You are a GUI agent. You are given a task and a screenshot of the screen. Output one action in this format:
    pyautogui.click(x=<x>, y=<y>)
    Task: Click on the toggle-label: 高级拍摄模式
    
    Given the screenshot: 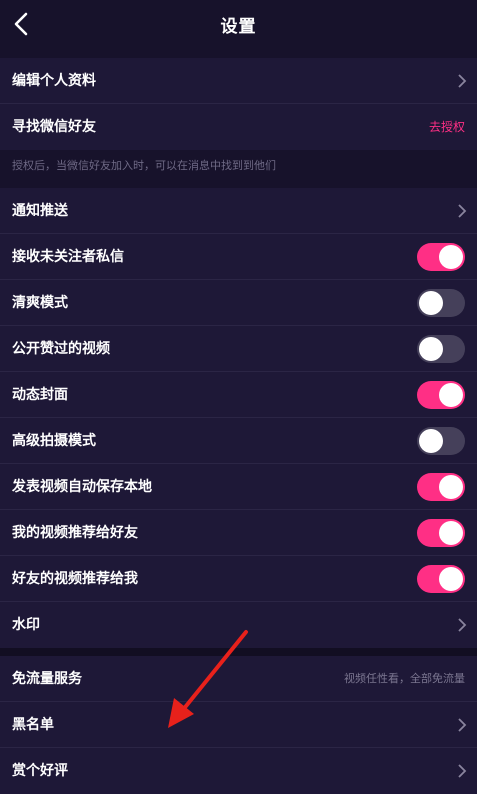 What is the action you would take?
    pyautogui.click(x=54, y=441)
    